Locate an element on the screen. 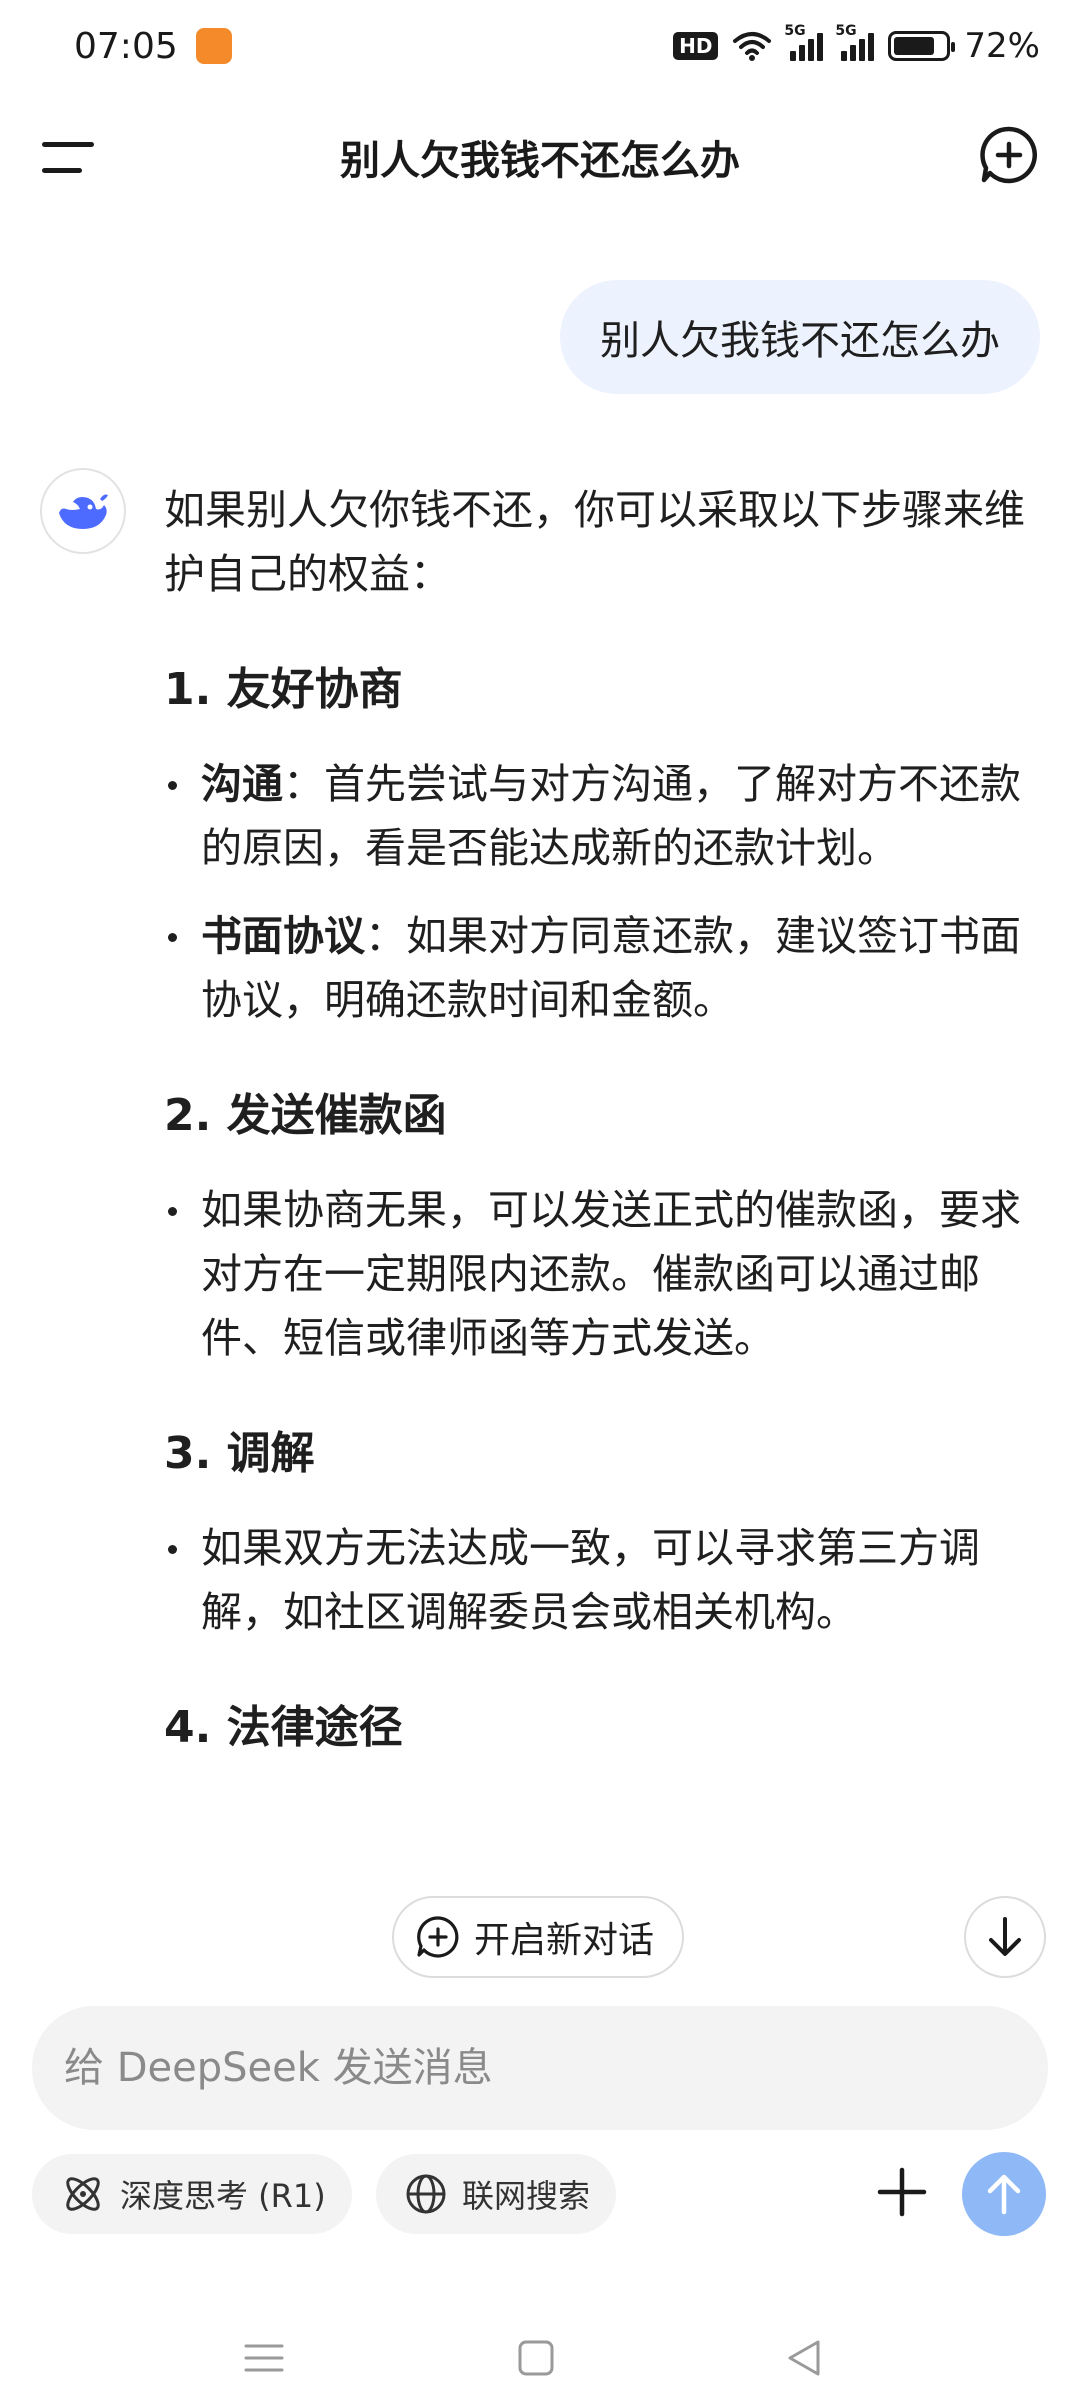 The image size is (1080, 2408). plus-icon is located at coordinates (902, 2192).